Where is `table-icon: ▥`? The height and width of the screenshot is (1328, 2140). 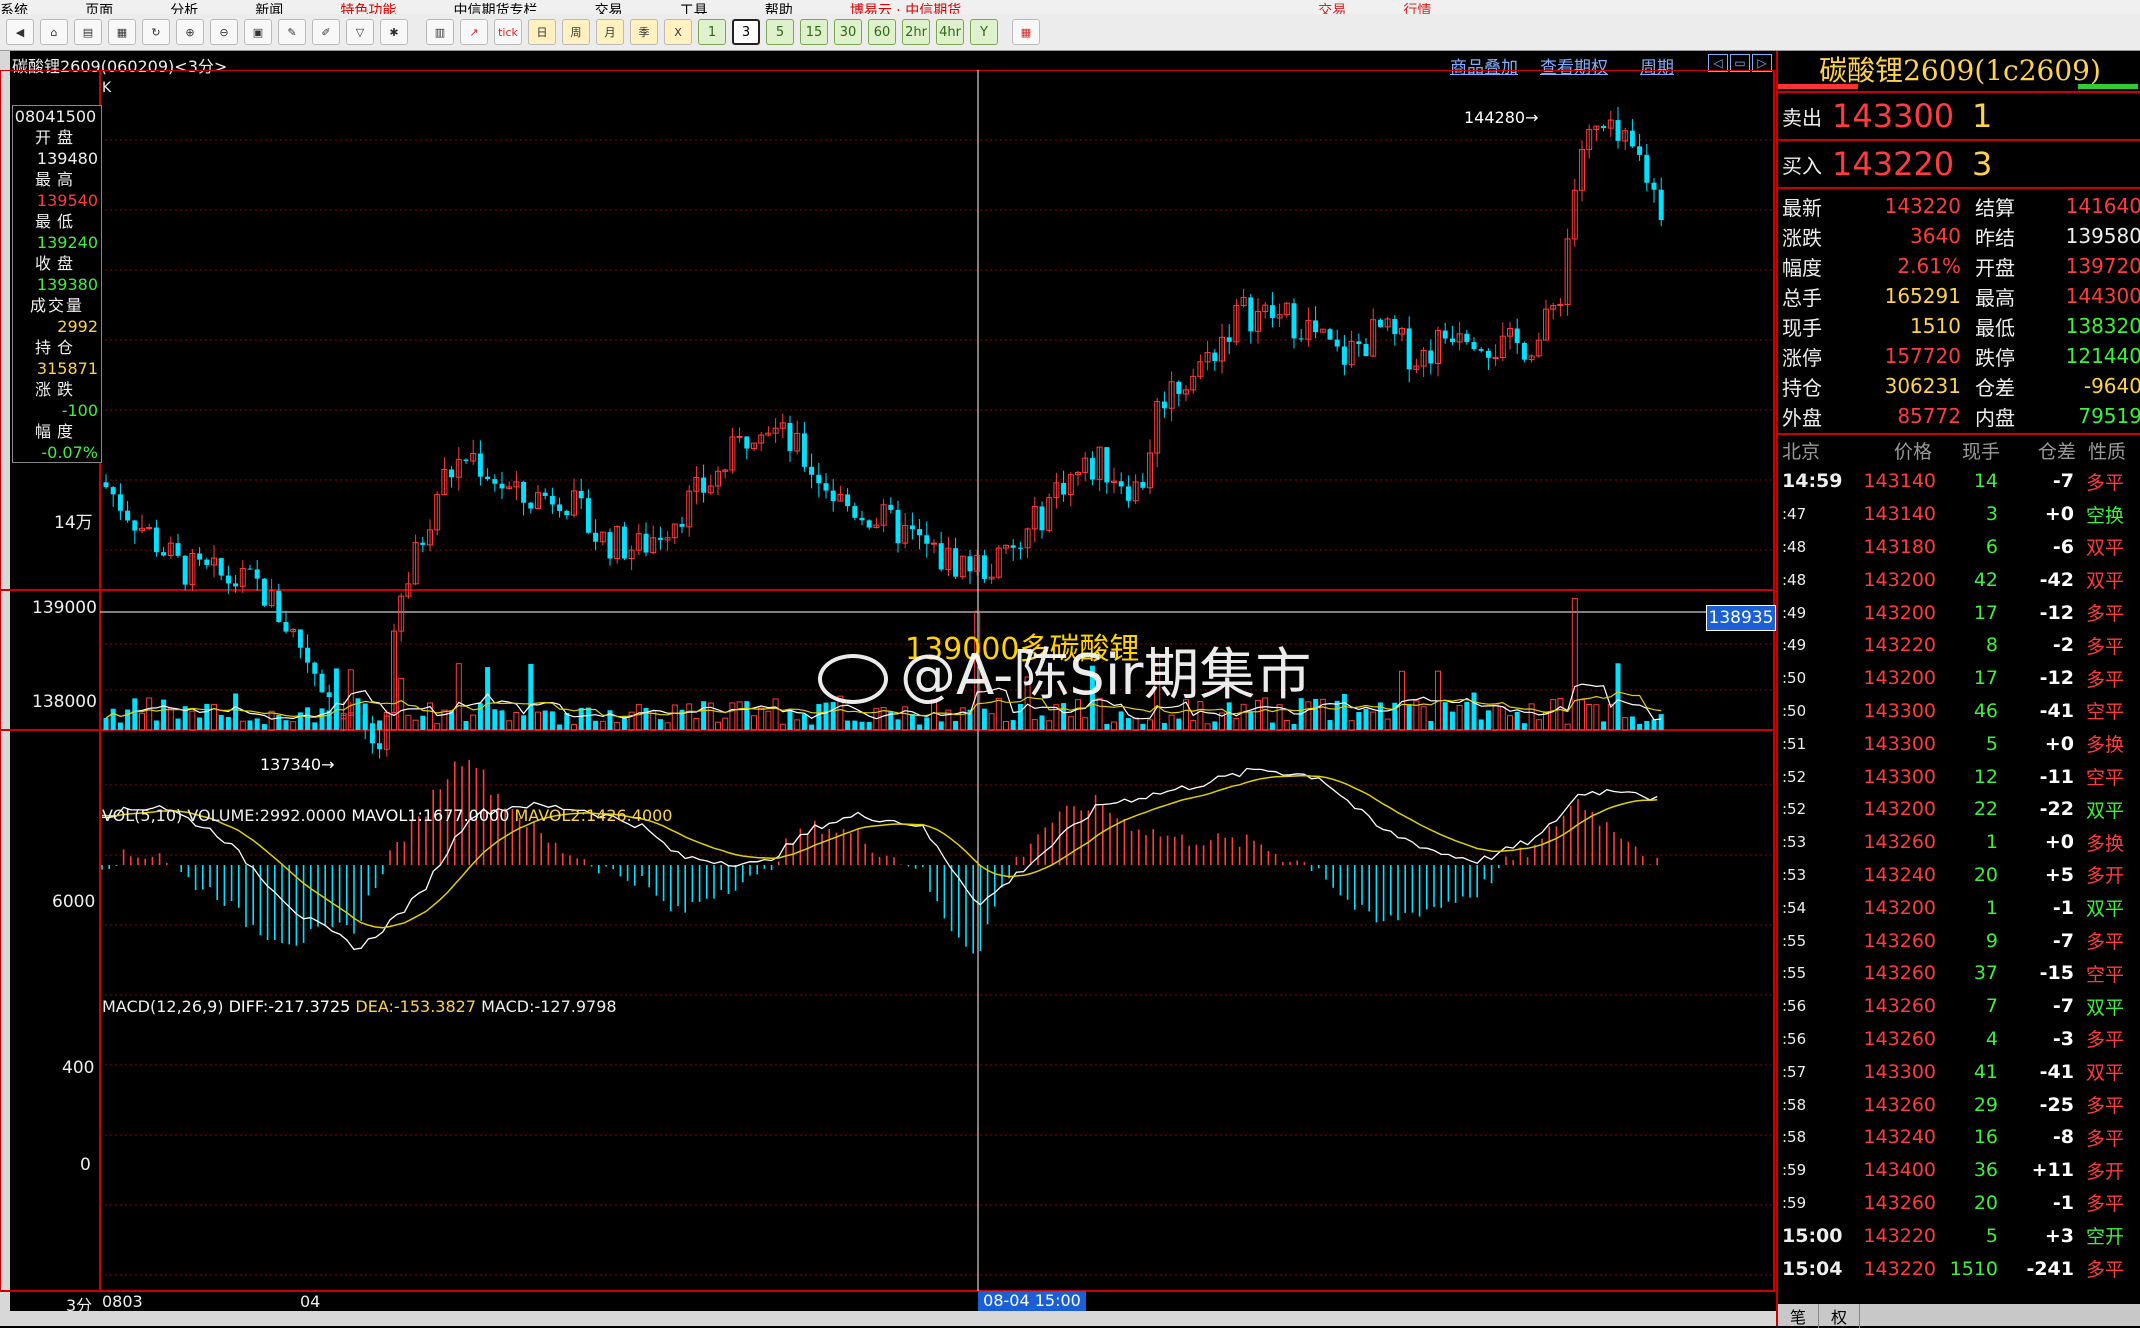
table-icon: ▥ is located at coordinates (440, 32).